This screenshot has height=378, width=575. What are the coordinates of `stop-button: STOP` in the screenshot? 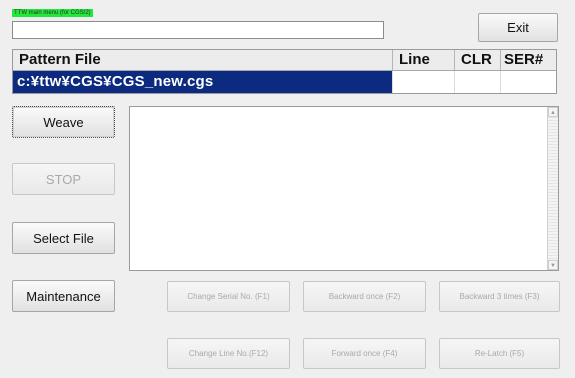 It's located at (63, 179).